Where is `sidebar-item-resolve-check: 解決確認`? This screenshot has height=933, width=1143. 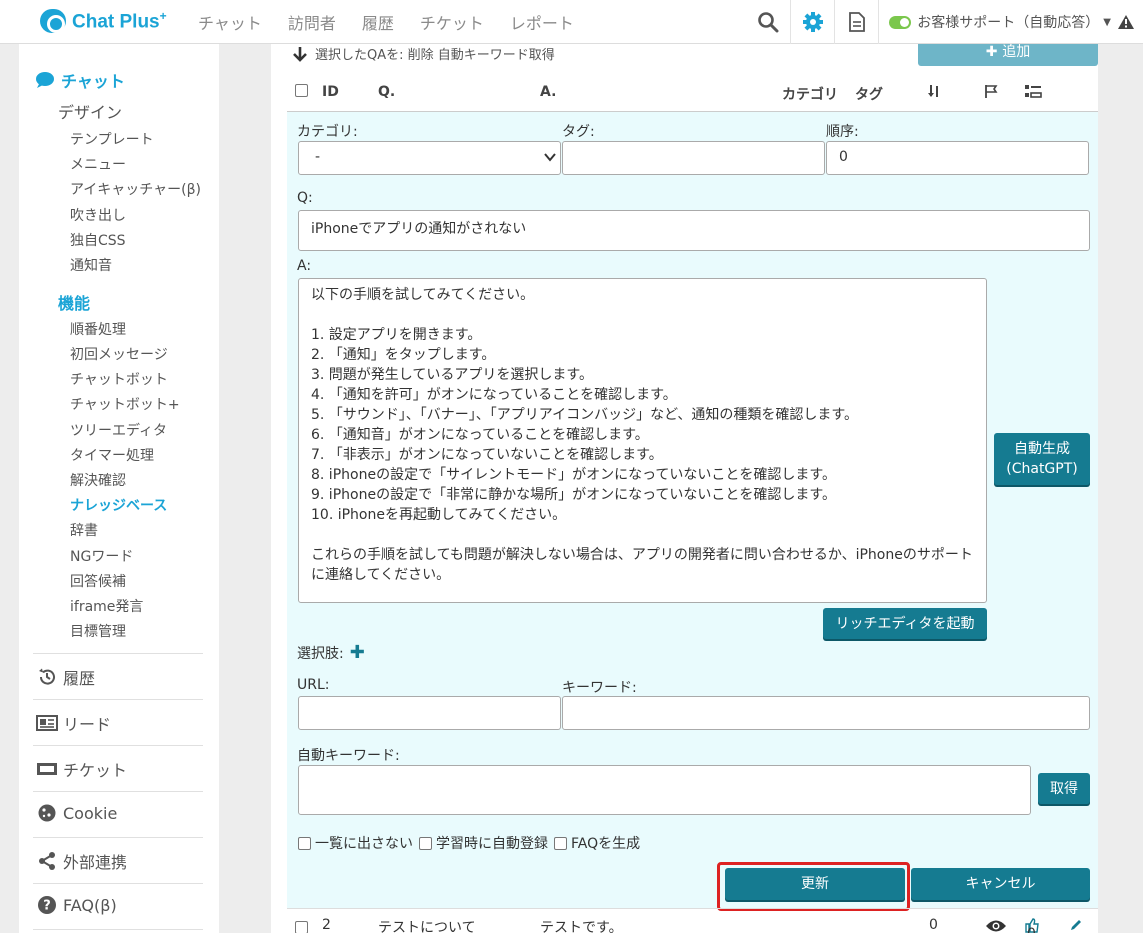 sidebar-item-resolve-check: 解決確認 is located at coordinates (98, 480).